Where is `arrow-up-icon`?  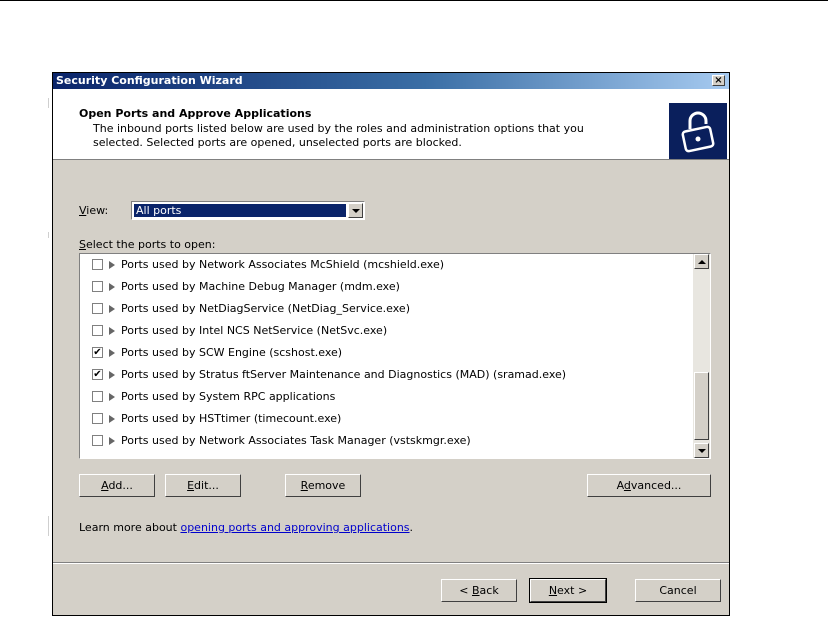
arrow-up-icon is located at coordinates (702, 262).